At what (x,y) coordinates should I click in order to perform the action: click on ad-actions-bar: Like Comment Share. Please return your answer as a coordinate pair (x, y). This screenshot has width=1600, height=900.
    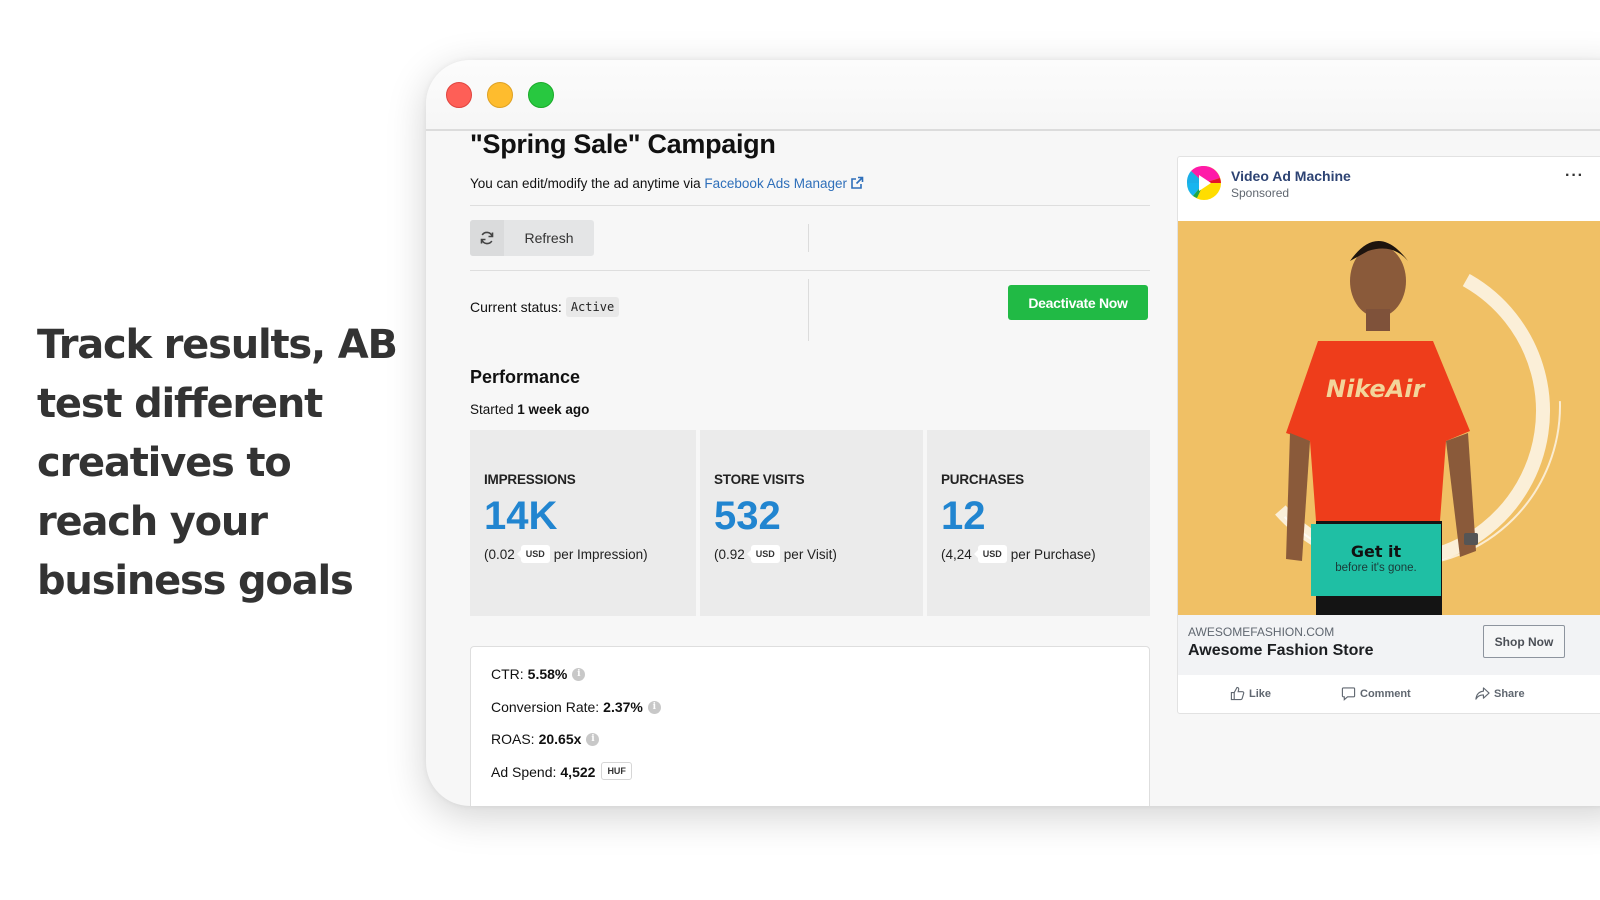
    Looking at the image, I should click on (1389, 694).